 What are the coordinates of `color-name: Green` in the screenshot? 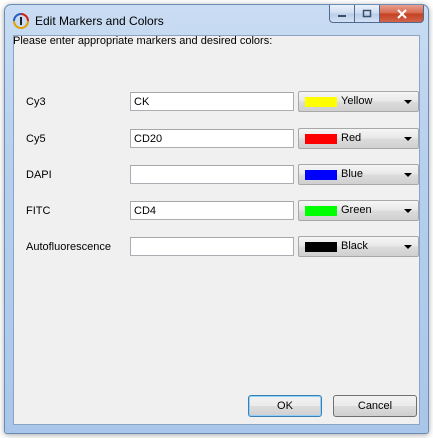 It's located at (356, 210).